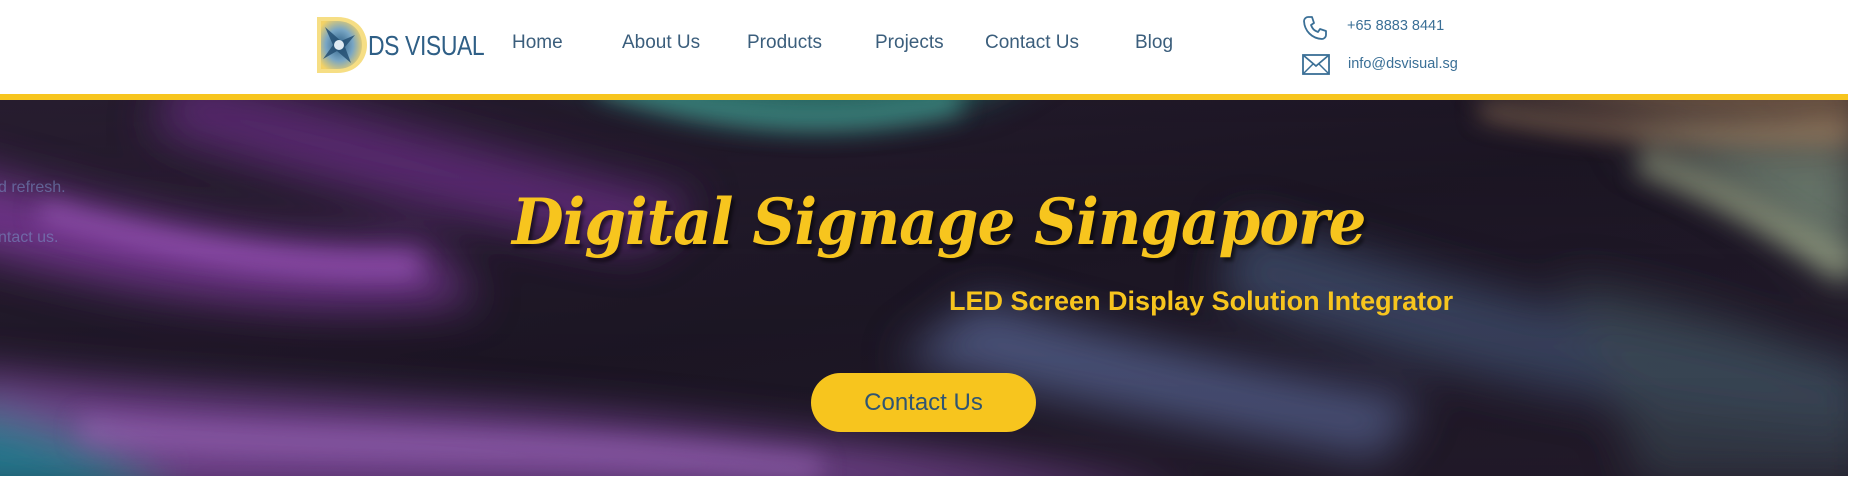 Image resolution: width=1851 pixels, height=485 pixels. I want to click on contact-us-button: Contact Us, so click(923, 402).